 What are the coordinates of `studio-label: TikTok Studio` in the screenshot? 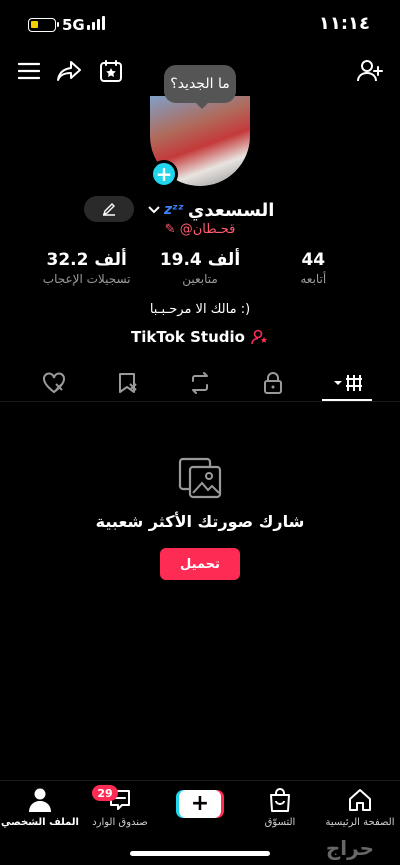 It's located at (188, 337).